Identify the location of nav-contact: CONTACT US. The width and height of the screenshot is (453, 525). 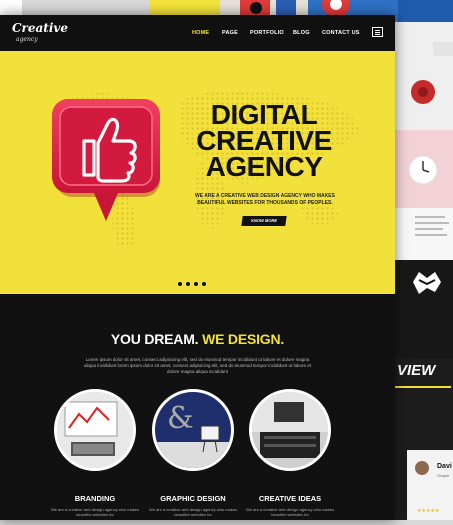
(341, 33).